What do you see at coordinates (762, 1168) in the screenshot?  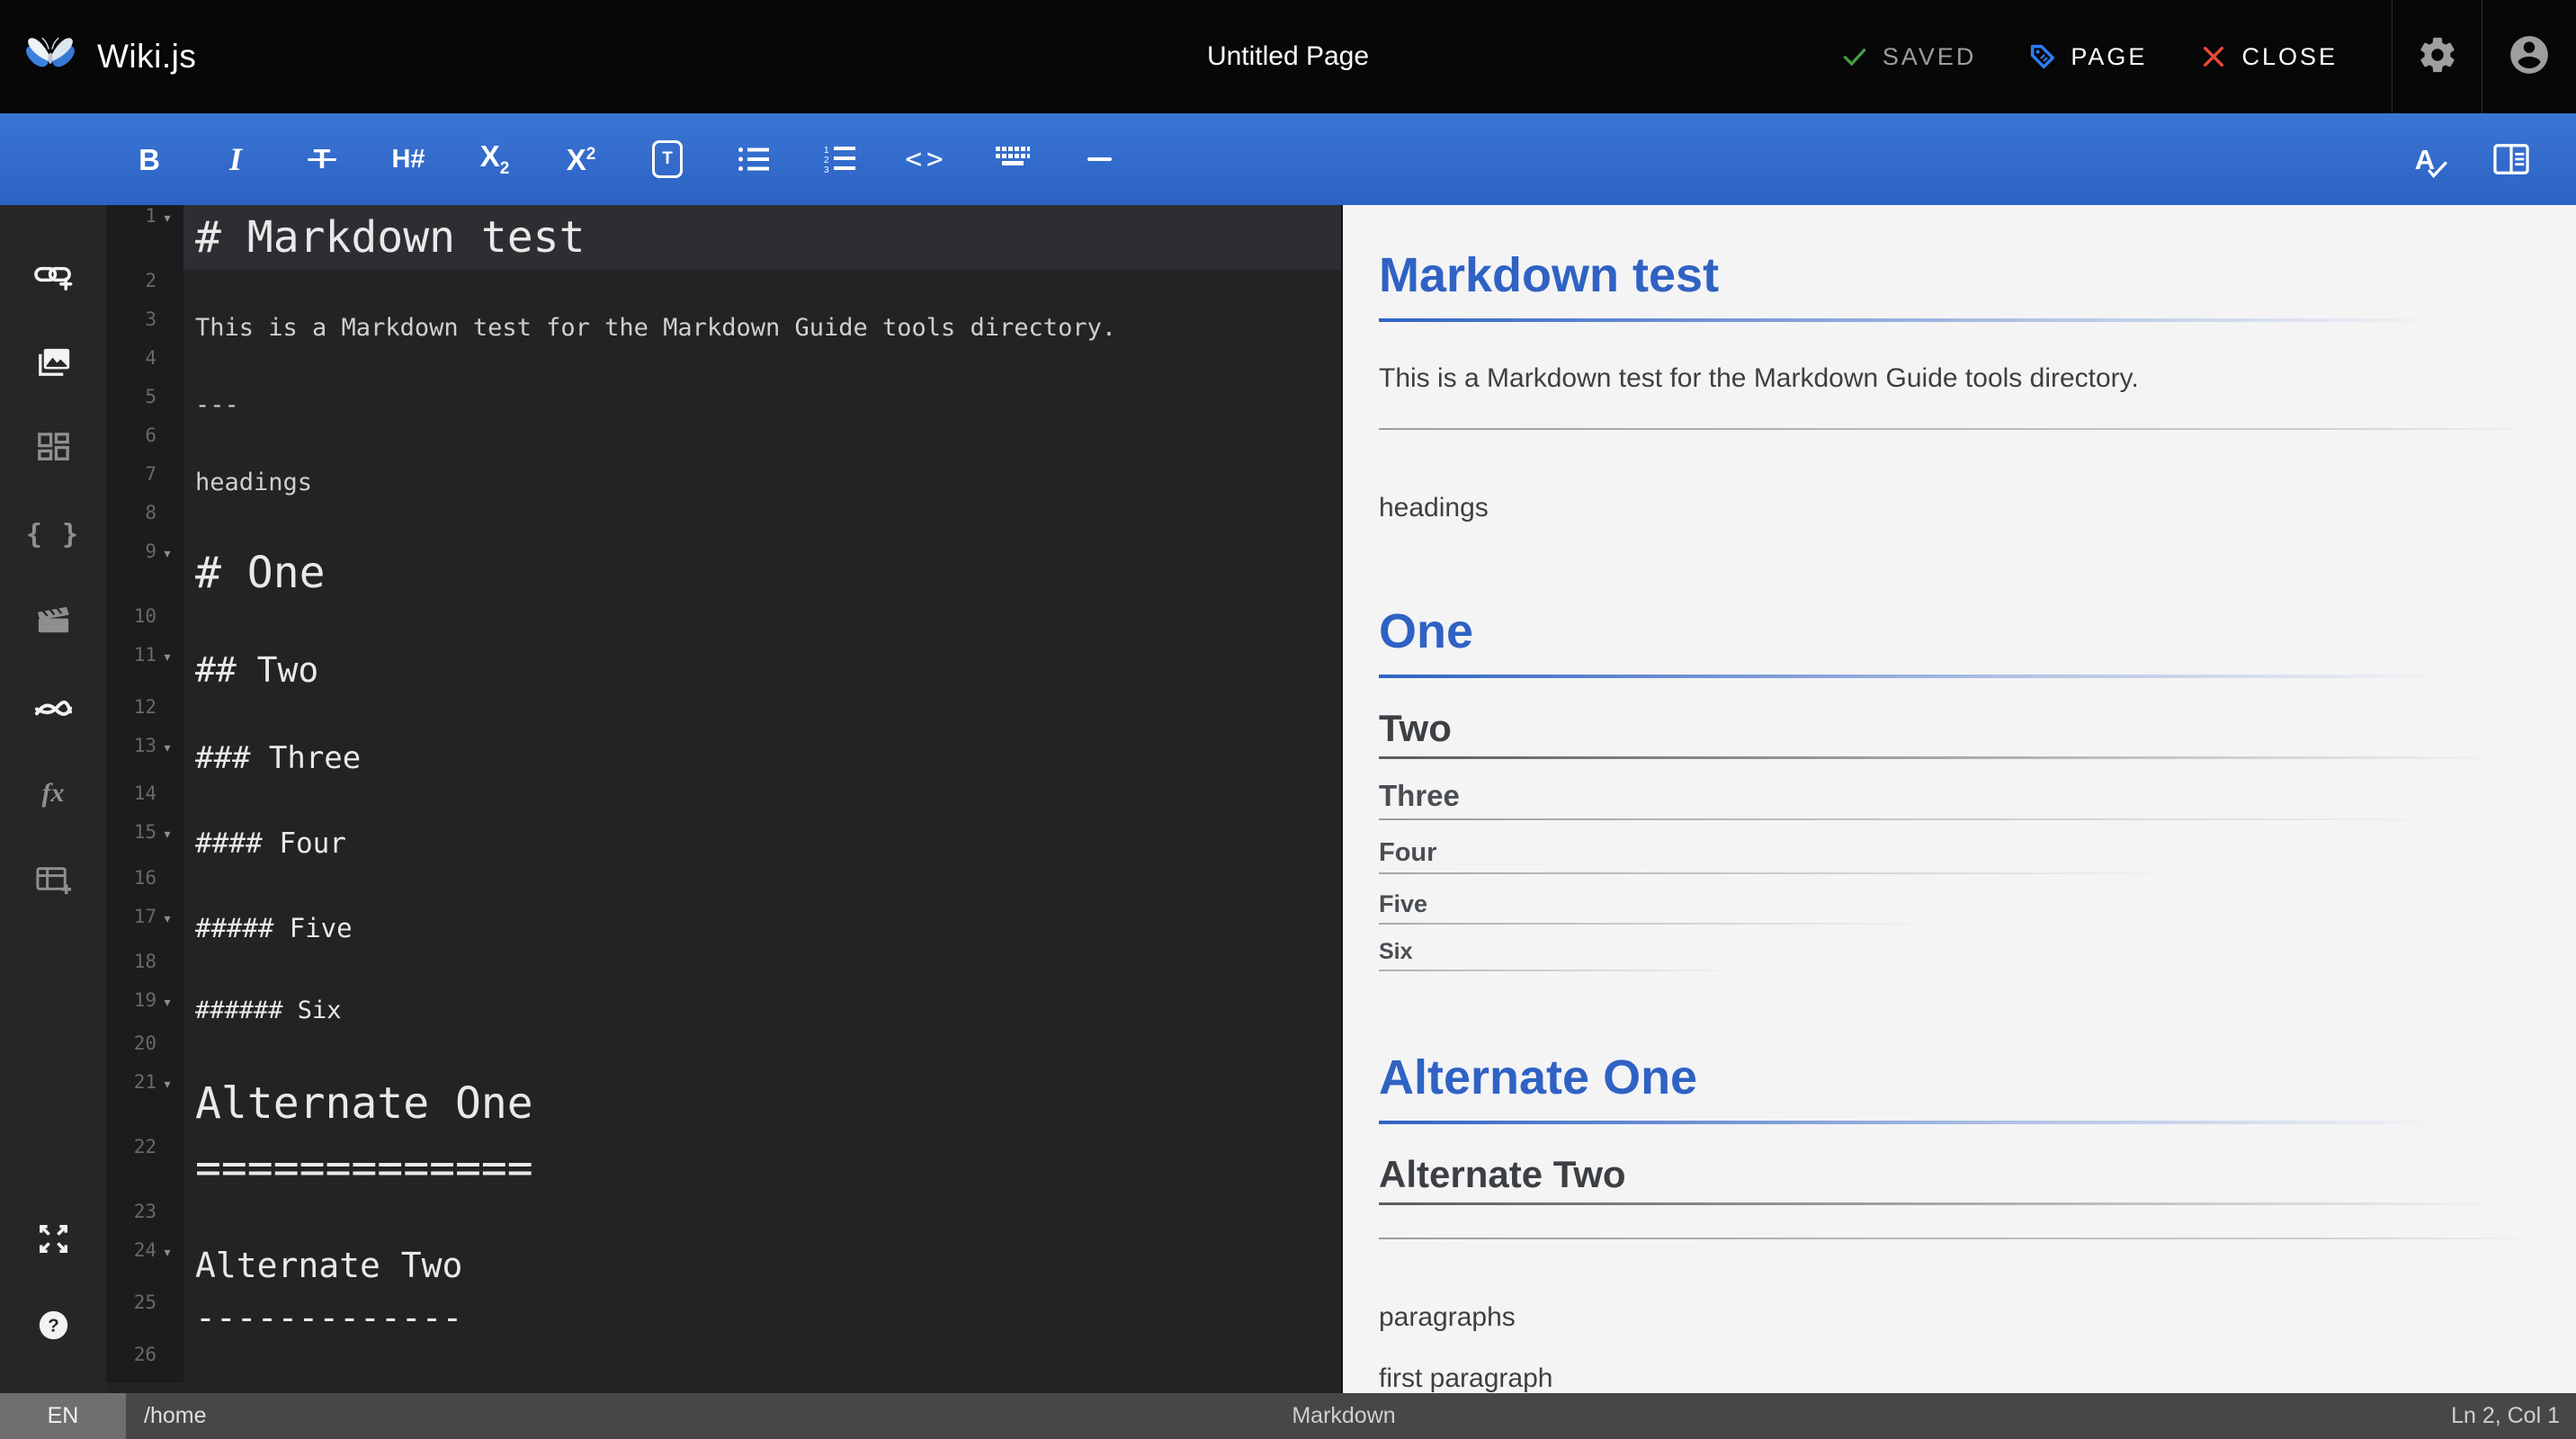 I see `line-content: =============` at bounding box center [762, 1168].